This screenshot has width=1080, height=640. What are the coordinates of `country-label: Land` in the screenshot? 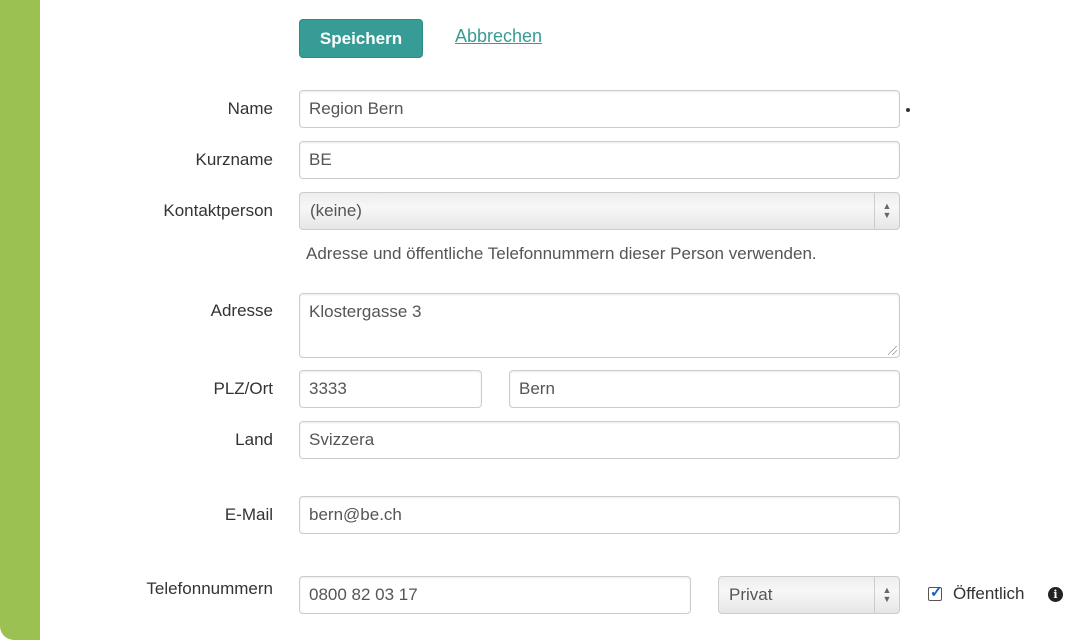 It's located at (254, 439).